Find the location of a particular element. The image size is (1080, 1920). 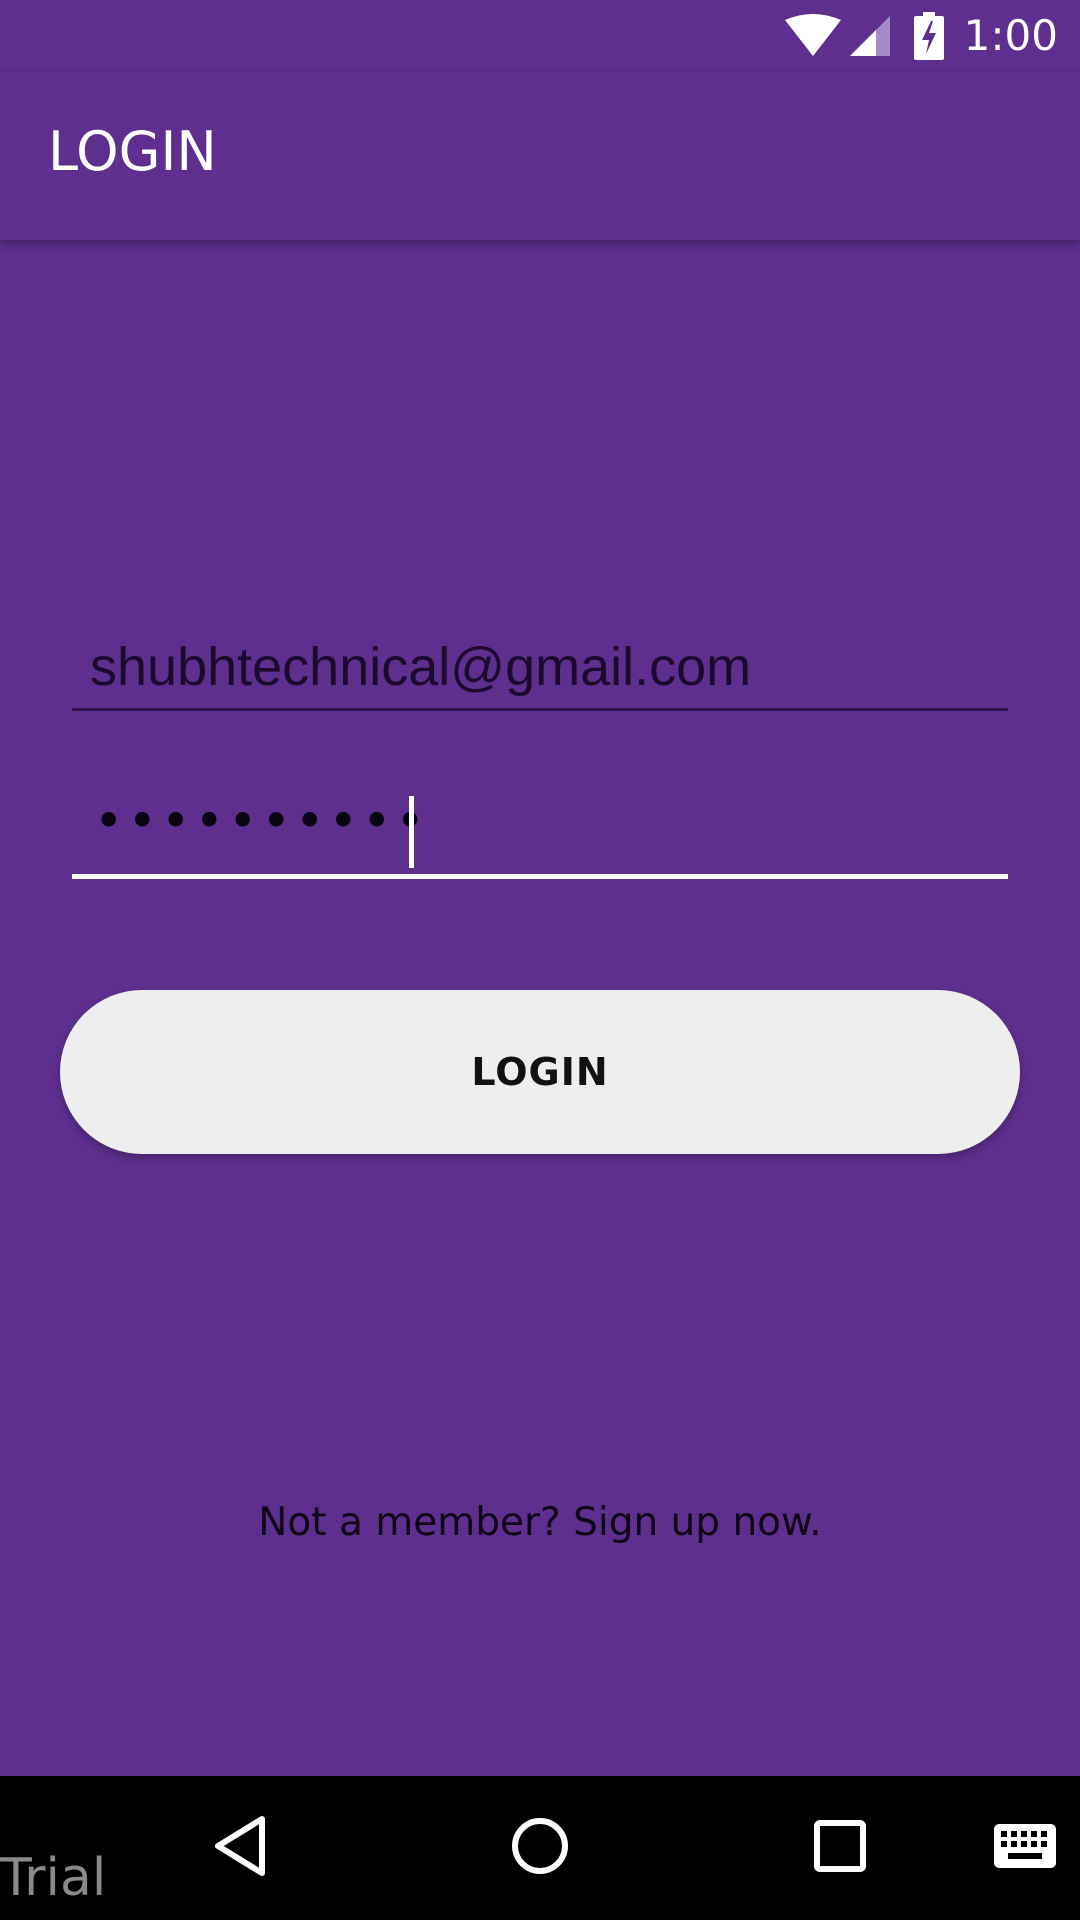

keyboard-icon is located at coordinates (1025, 1848).